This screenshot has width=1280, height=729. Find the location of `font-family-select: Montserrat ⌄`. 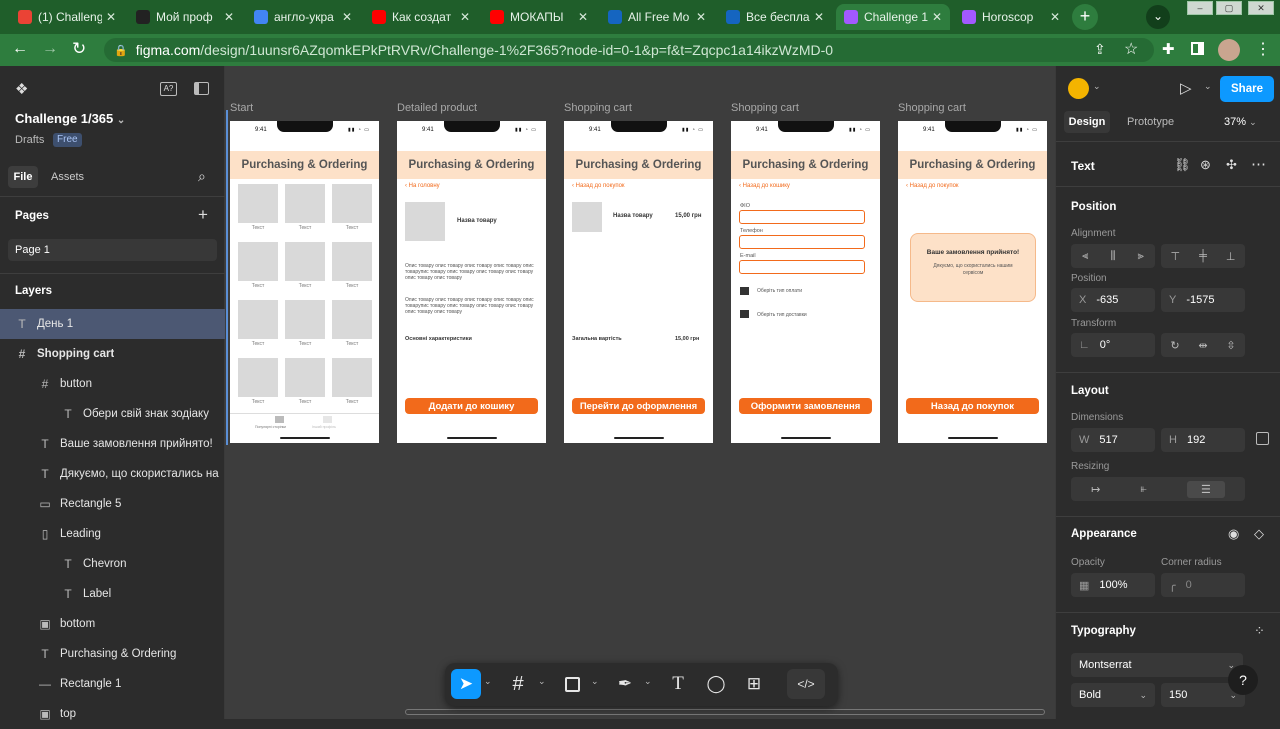

font-family-select: Montserrat ⌄ is located at coordinates (1157, 665).